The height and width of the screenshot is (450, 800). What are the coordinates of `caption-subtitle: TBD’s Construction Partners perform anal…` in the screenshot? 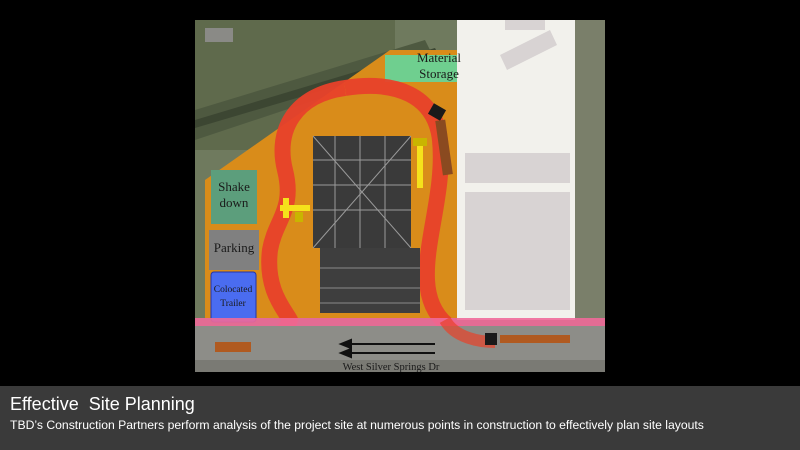 It's located at (357, 425).